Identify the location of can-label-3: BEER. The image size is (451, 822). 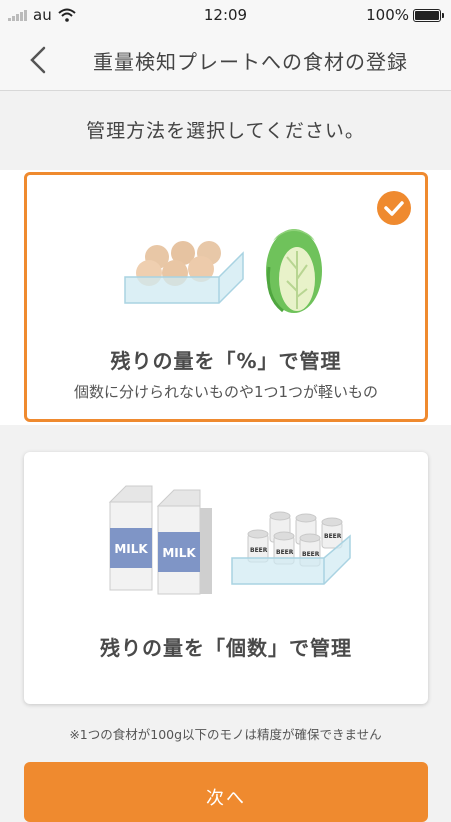
(311, 554).